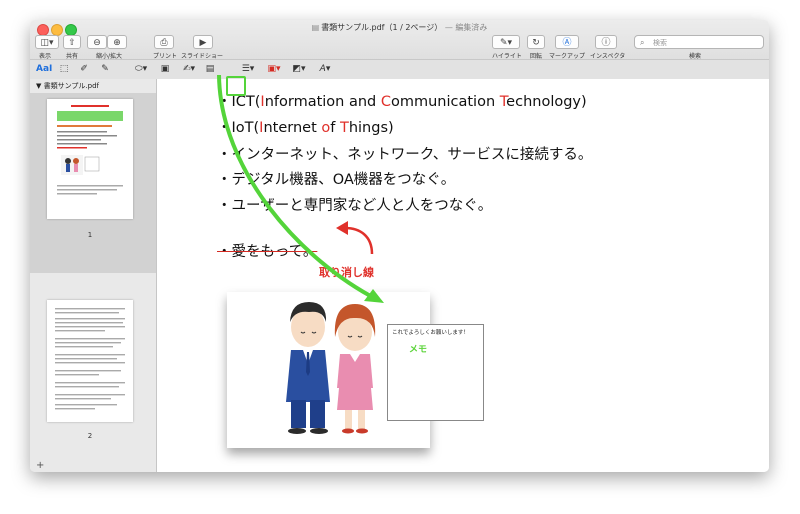 The height and width of the screenshot is (514, 800). I want to click on document-line: ・デジタル機器、OA機器をつなぐ。, so click(336, 178).